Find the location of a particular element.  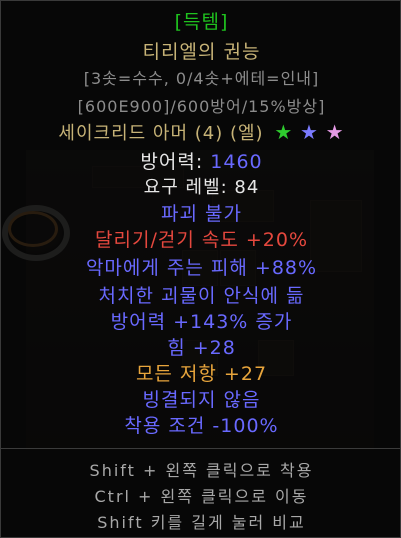

tooltip-divider is located at coordinates (201, 448).